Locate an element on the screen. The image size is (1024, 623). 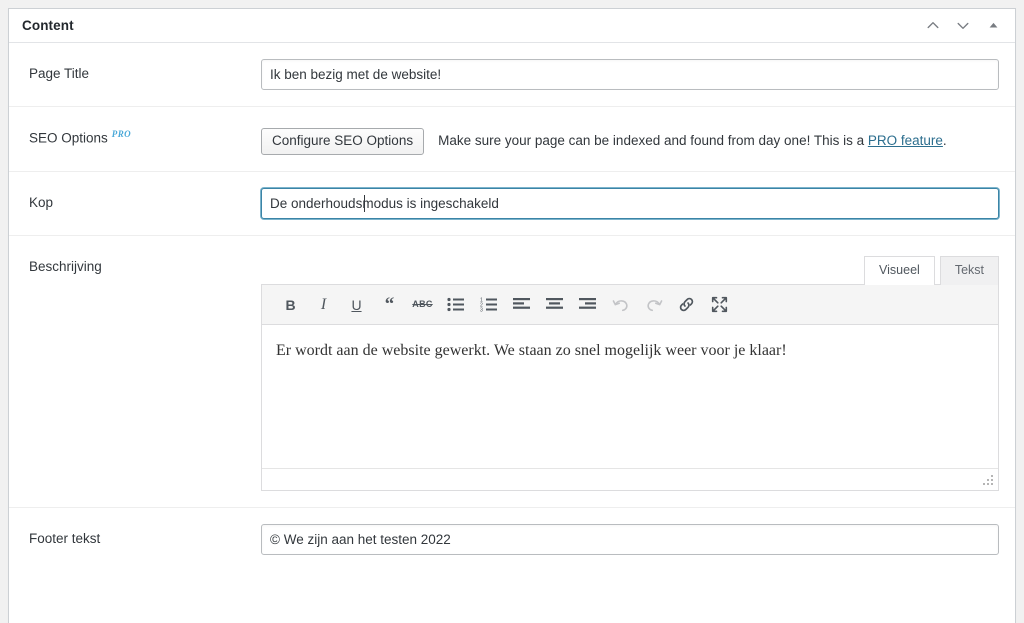
strikethrough-glyph: ABC is located at coordinates (422, 304).